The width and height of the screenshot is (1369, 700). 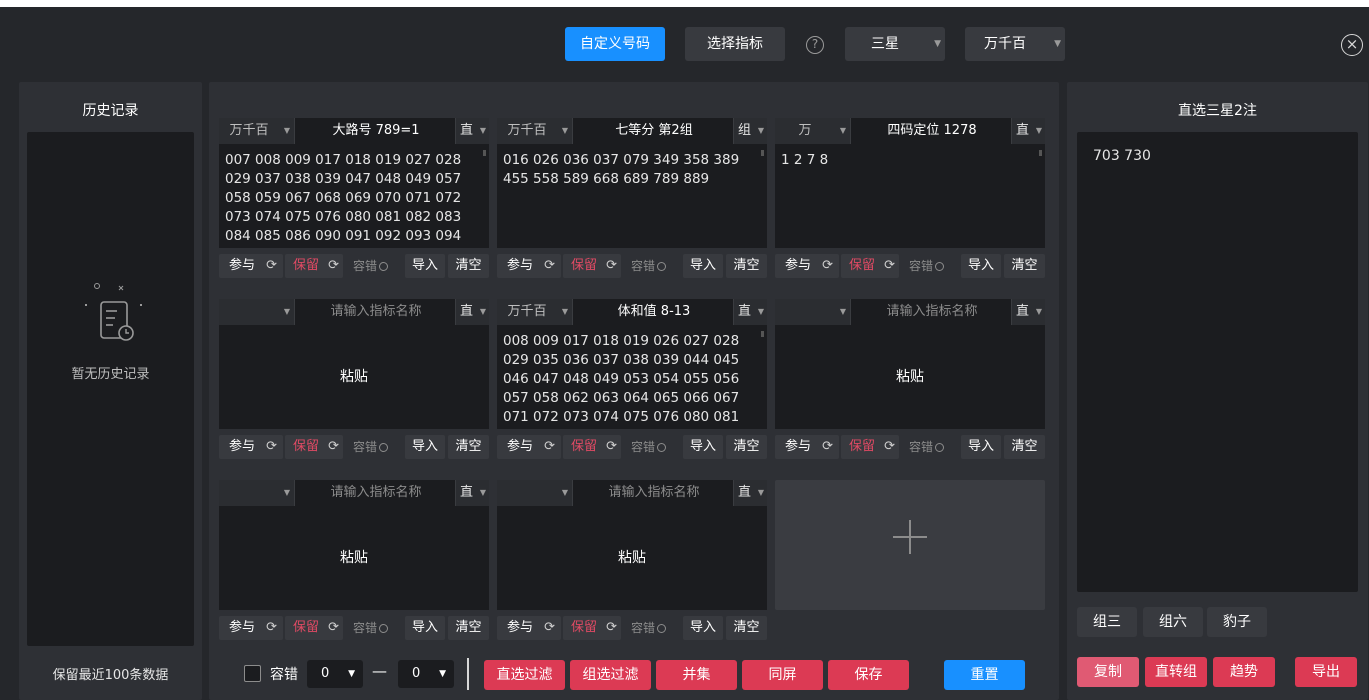 I want to click on custom-numbers-button: 自定义号码, so click(x=615, y=44).